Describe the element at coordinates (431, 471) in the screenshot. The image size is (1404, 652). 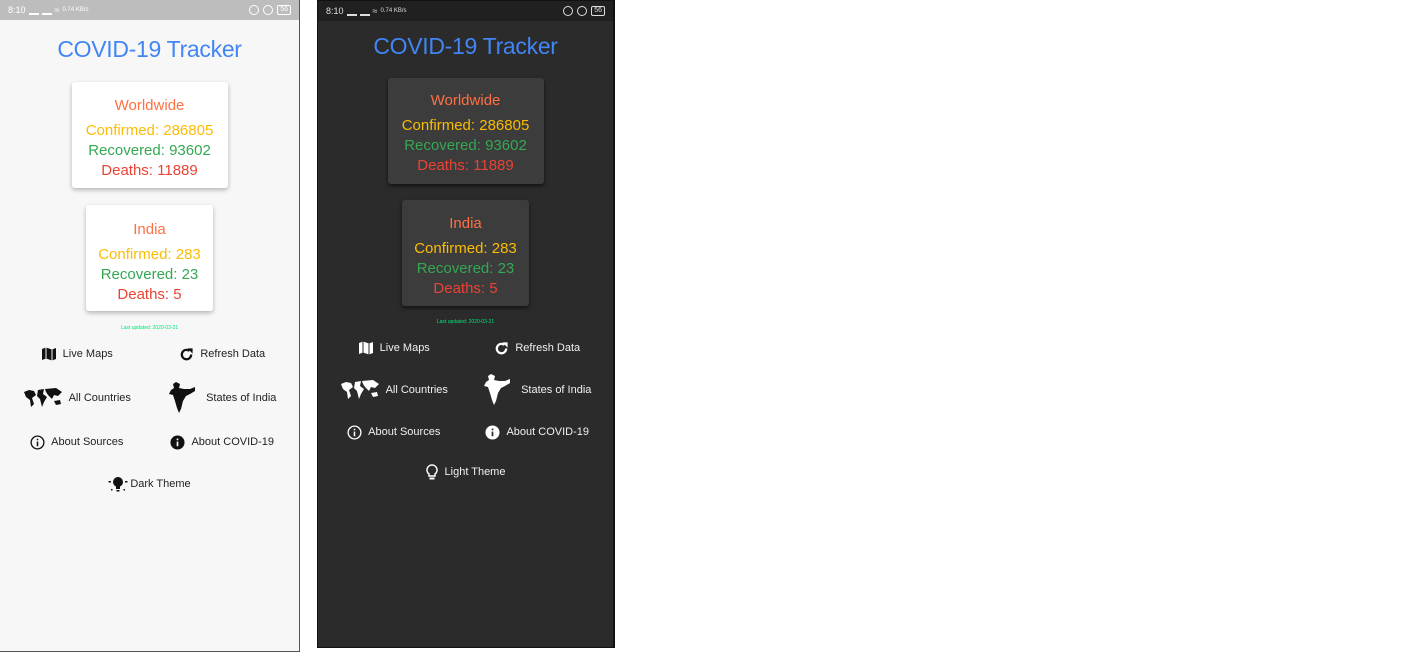
I see `lightbulb-outline-icon` at that location.